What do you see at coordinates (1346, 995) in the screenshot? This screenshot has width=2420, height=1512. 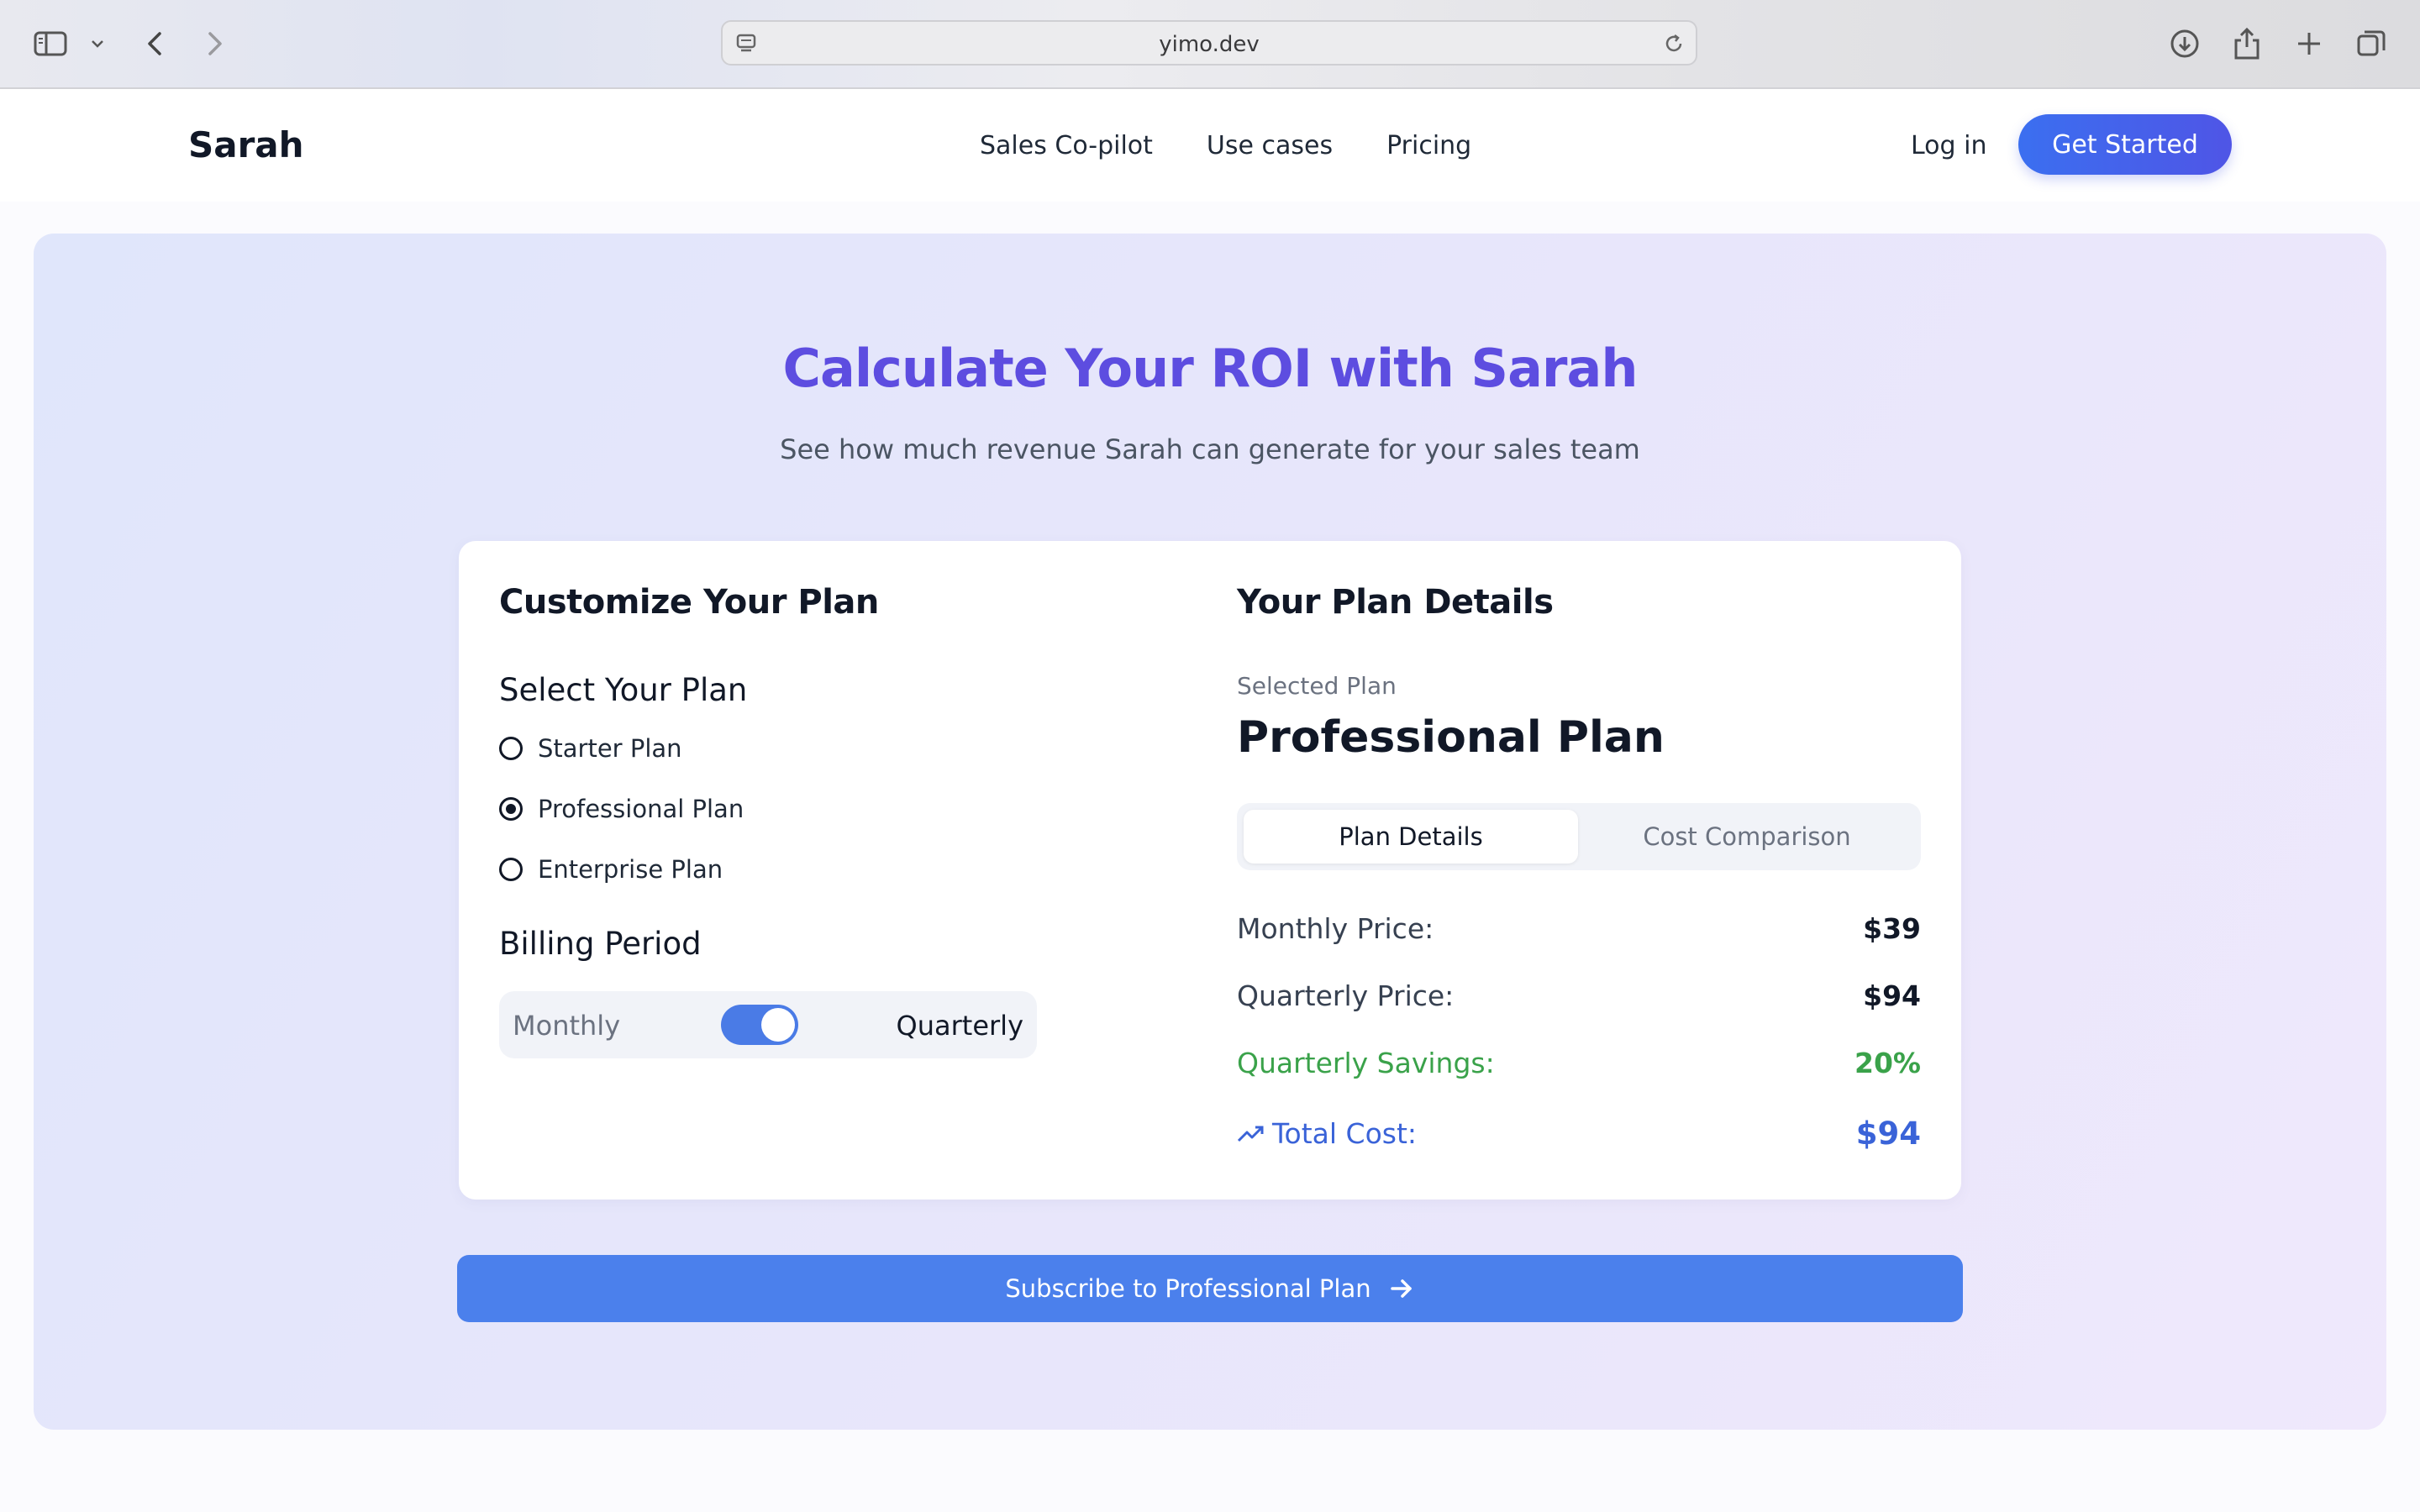 I see `quarterly-price-label: Quarterly Price:` at bounding box center [1346, 995].